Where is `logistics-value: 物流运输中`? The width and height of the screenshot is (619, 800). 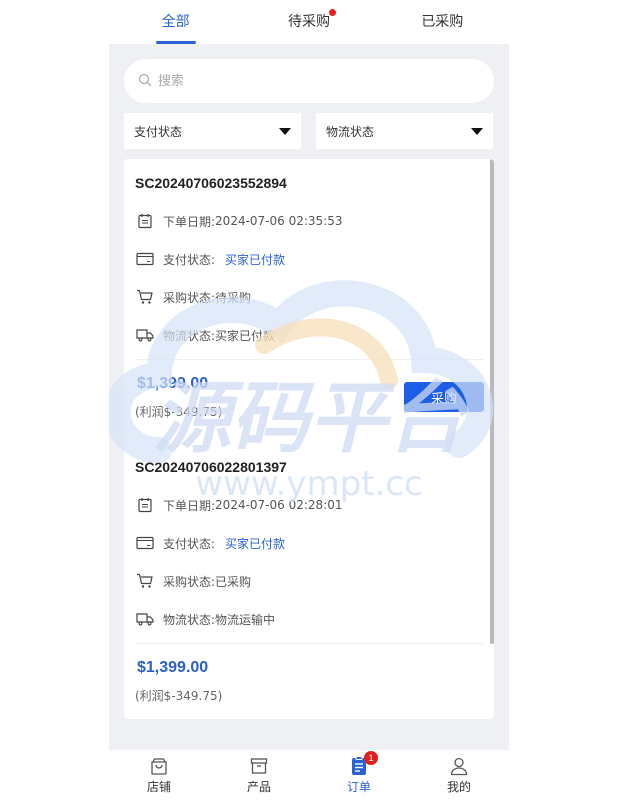
logistics-value: 物流运输中 is located at coordinates (245, 619).